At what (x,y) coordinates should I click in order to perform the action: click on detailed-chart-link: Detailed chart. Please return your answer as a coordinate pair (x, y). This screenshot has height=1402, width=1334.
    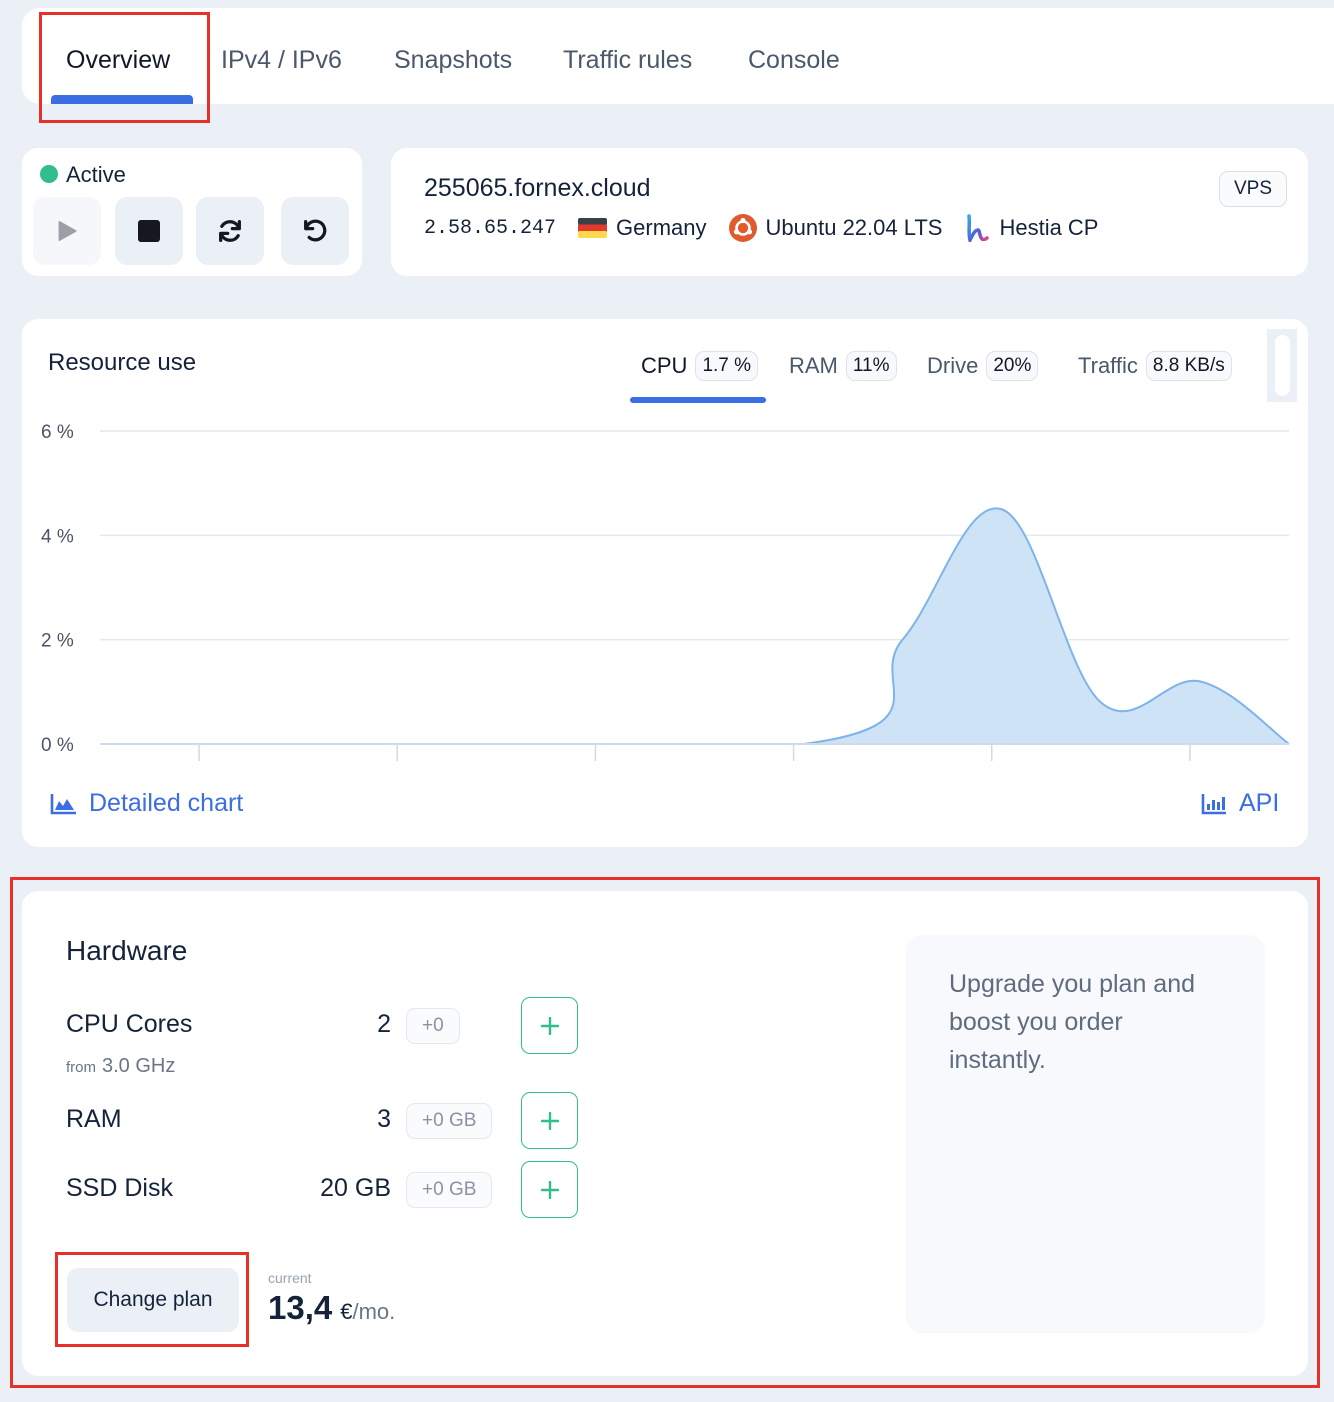
    Looking at the image, I should click on (146, 803).